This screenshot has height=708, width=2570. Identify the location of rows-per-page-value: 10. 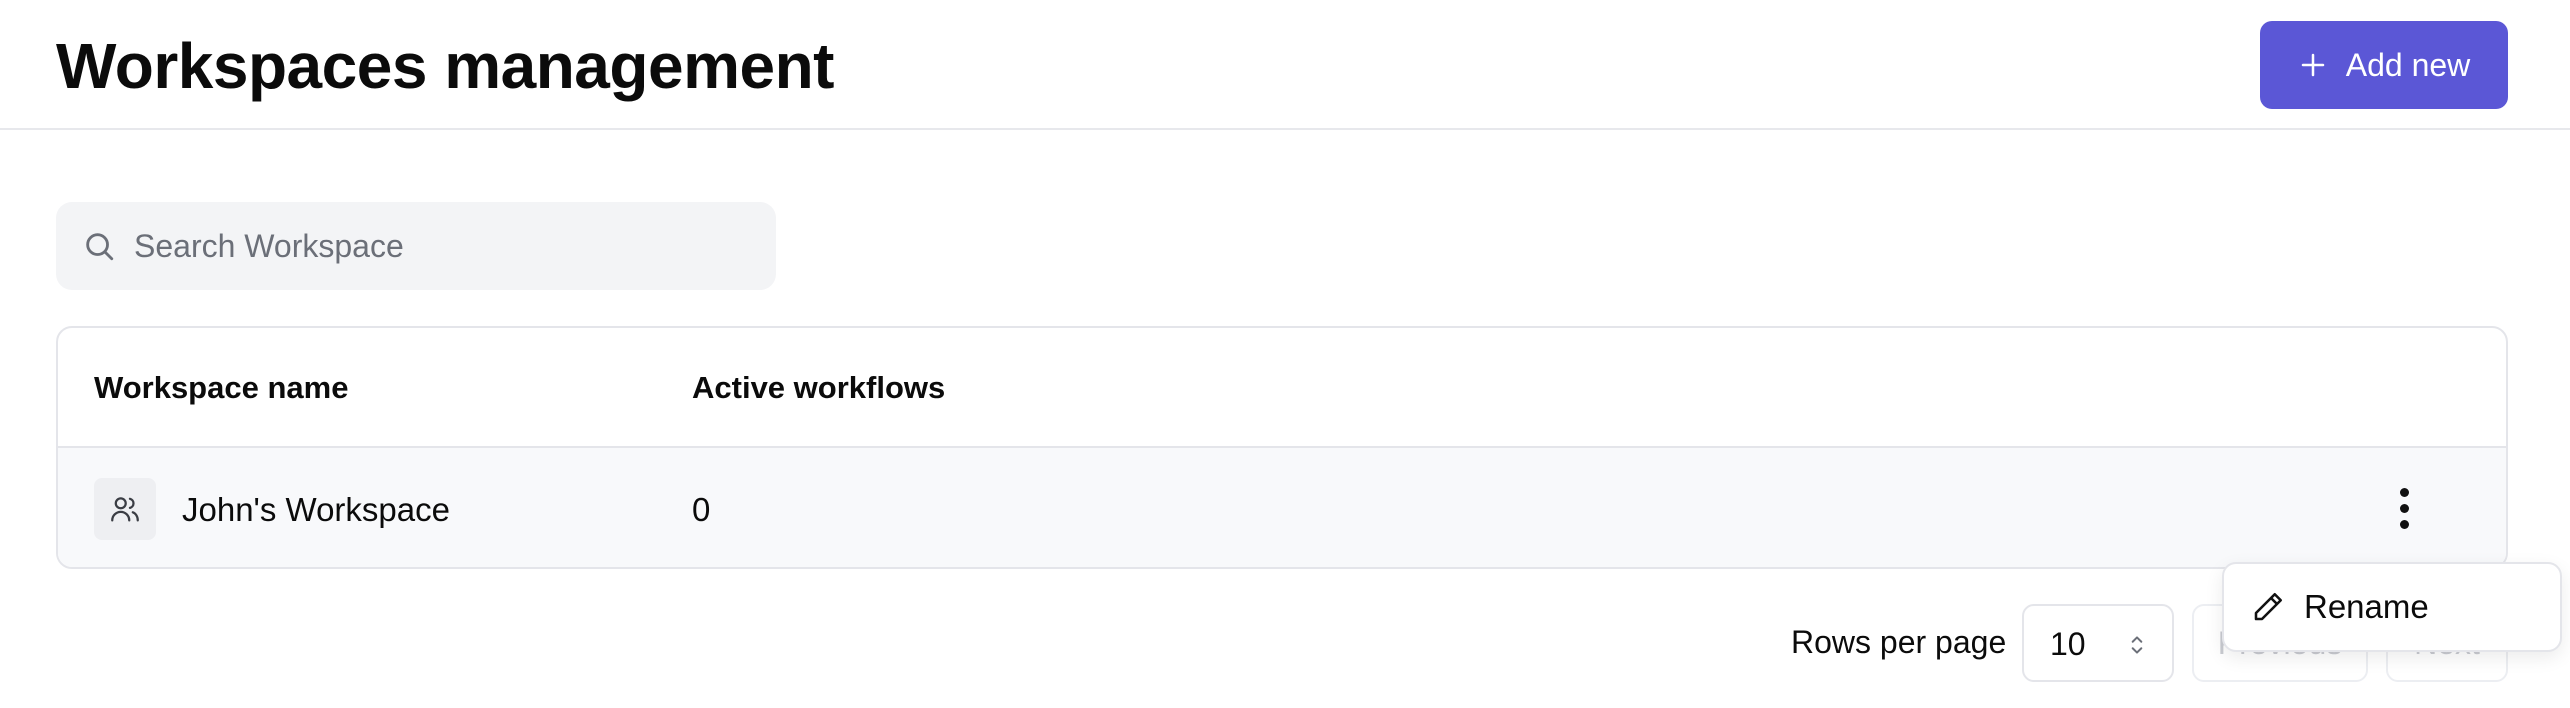
(2068, 644).